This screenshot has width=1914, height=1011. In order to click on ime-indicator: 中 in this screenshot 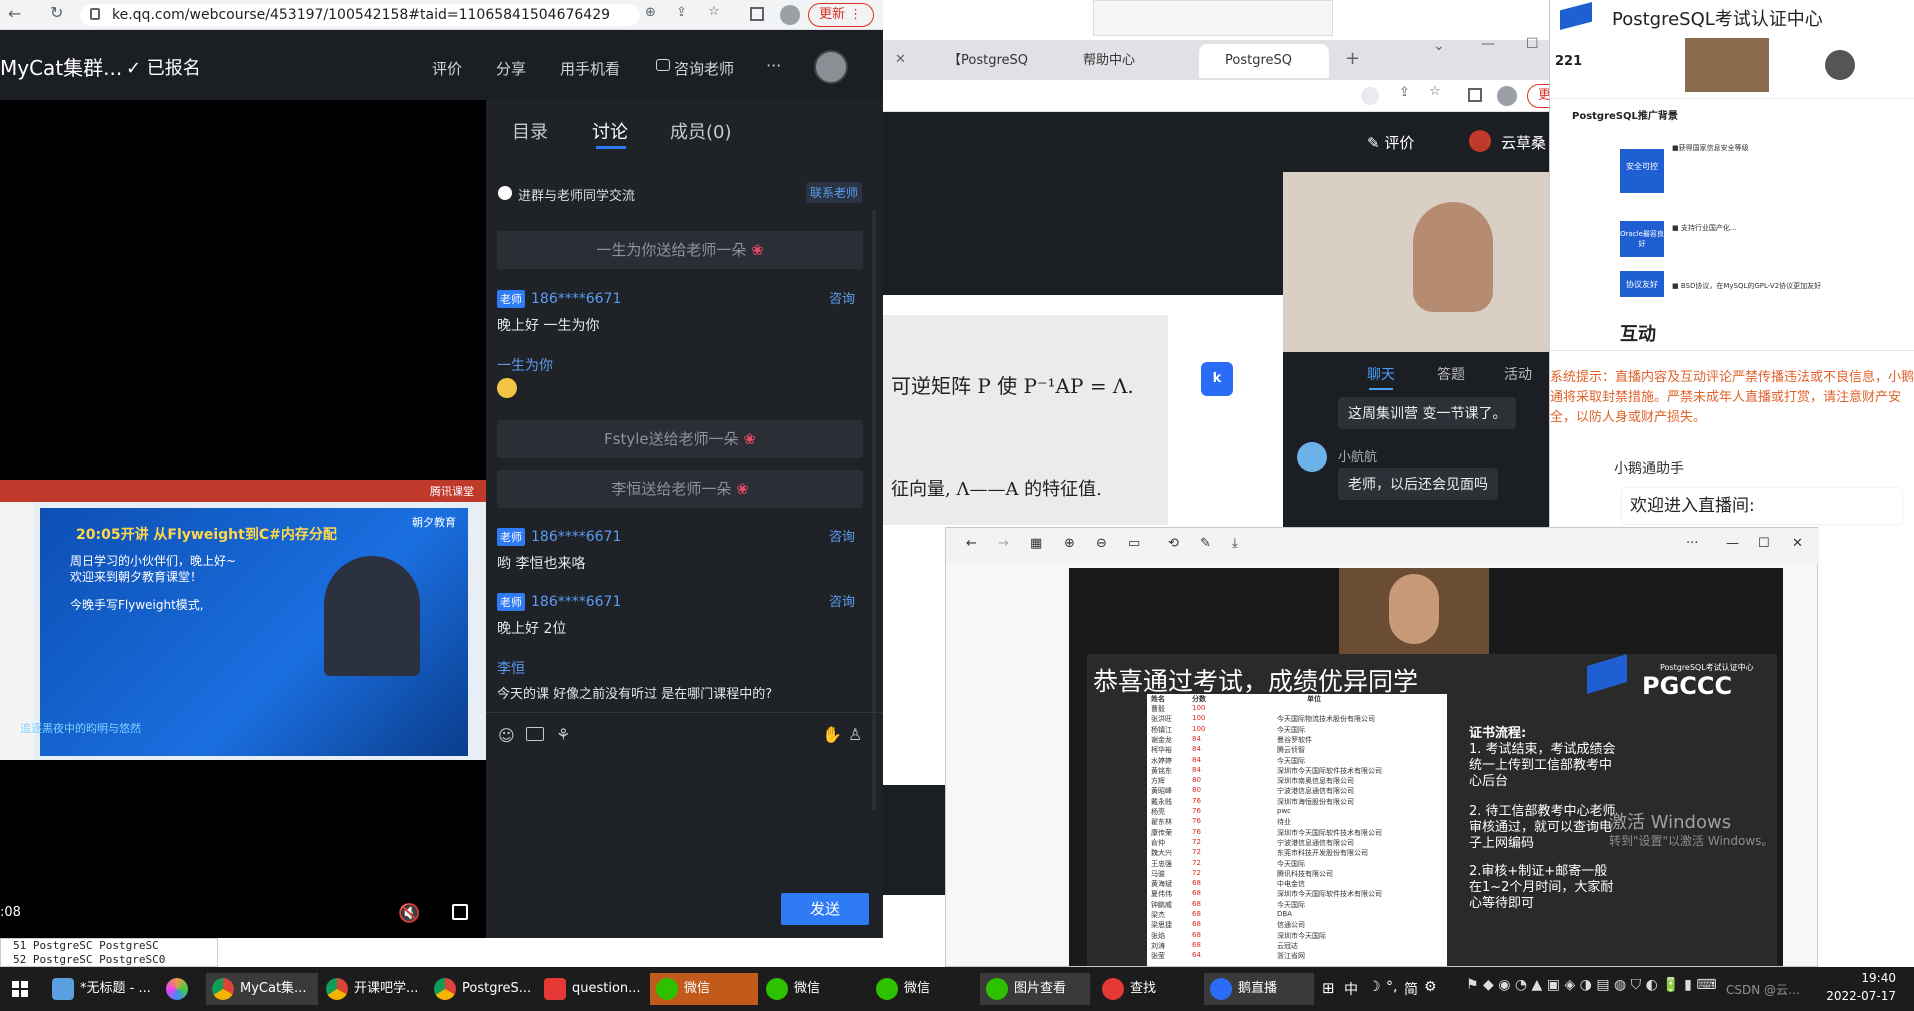, I will do `click(1351, 989)`.